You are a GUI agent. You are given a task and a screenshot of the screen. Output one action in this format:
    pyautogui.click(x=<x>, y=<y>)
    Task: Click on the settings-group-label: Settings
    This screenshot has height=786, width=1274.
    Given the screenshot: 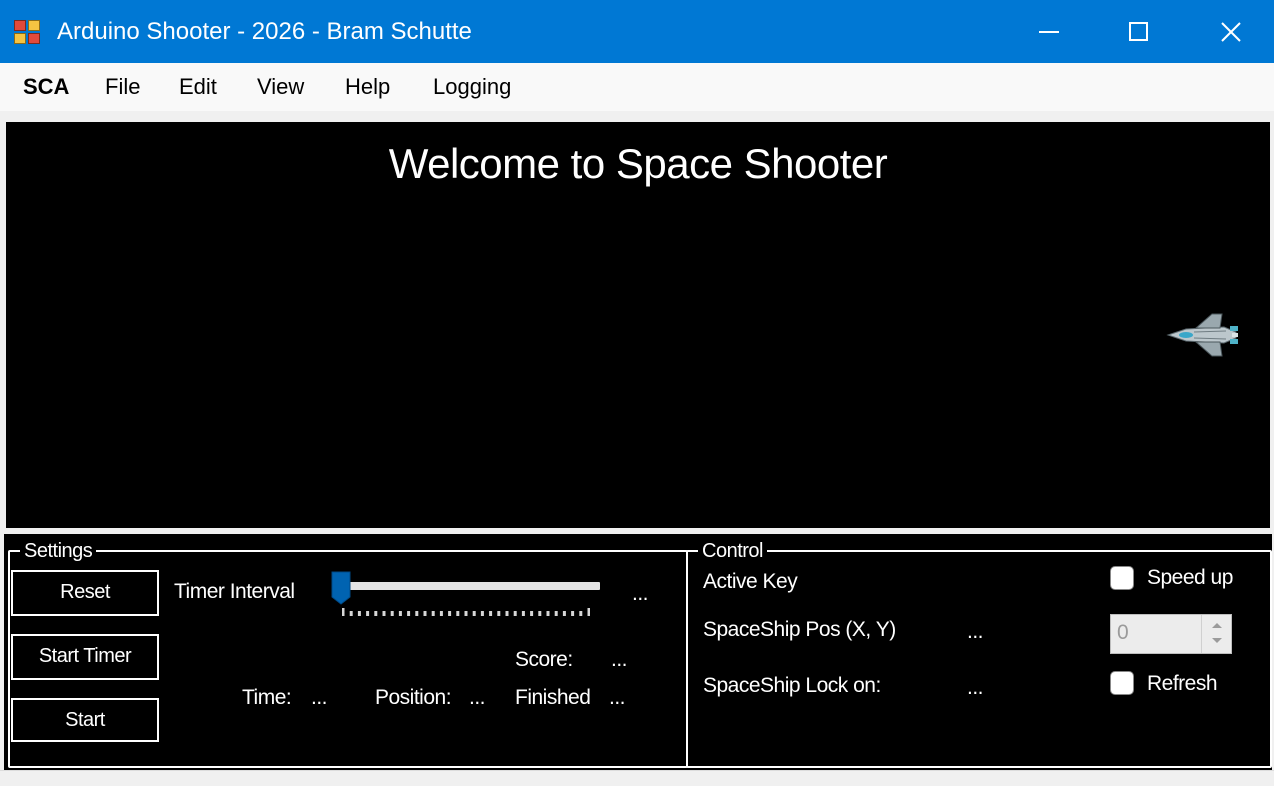 What is the action you would take?
    pyautogui.click(x=58, y=551)
    